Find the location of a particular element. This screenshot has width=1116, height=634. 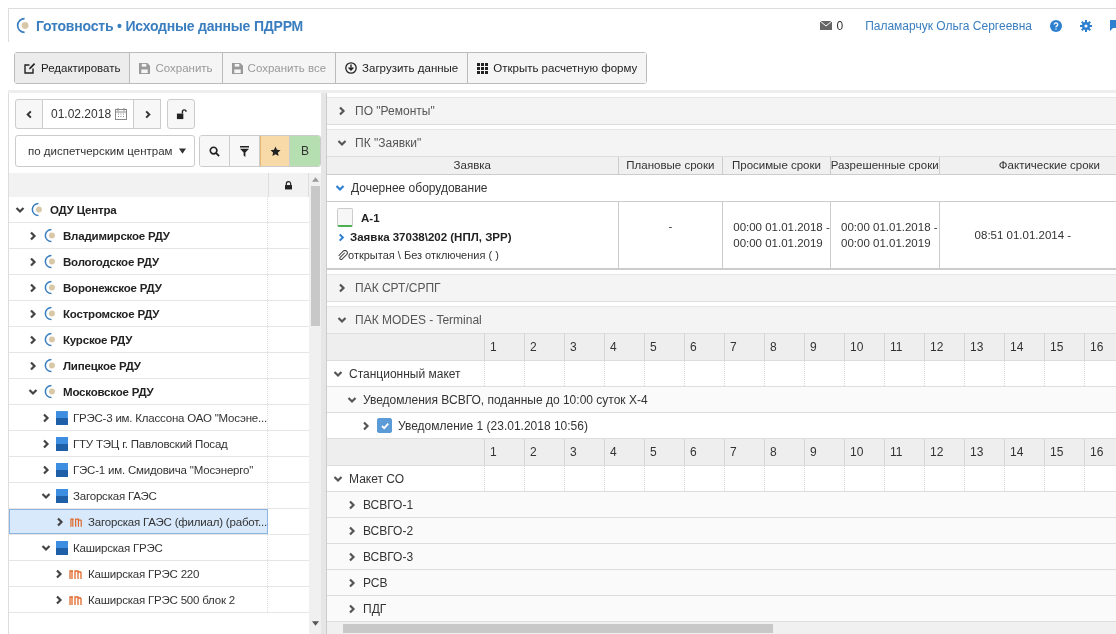

filter-button is located at coordinates (245, 151).